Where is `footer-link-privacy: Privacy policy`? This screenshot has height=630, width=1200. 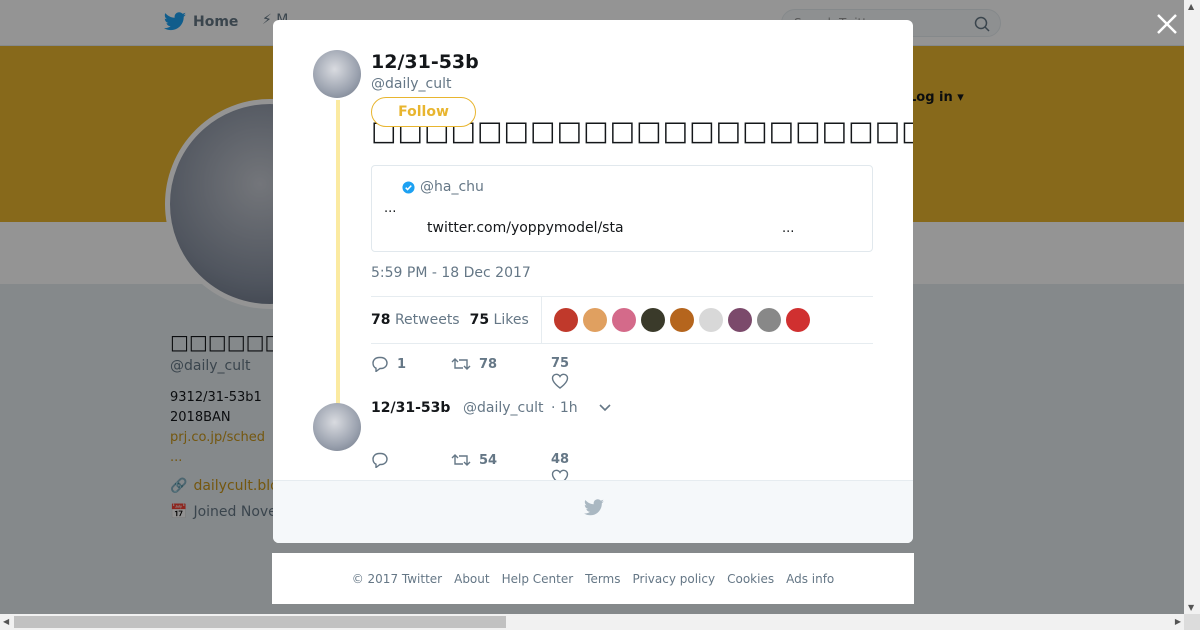
footer-link-privacy: Privacy policy is located at coordinates (674, 579).